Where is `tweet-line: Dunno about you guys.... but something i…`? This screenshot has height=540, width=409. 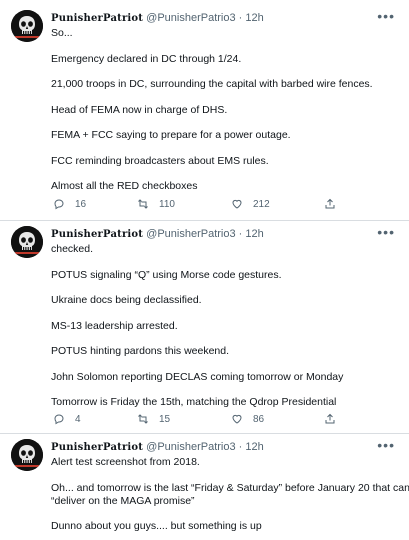
tweet-line: Dunno about you guys.... but something i… is located at coordinates (156, 526).